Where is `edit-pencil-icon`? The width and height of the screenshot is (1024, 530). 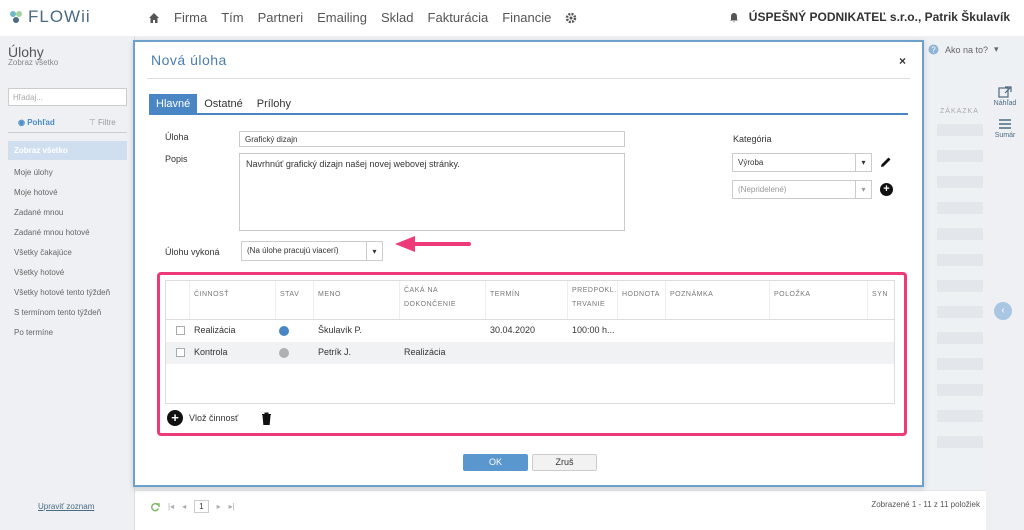
edit-pencil-icon is located at coordinates (886, 162).